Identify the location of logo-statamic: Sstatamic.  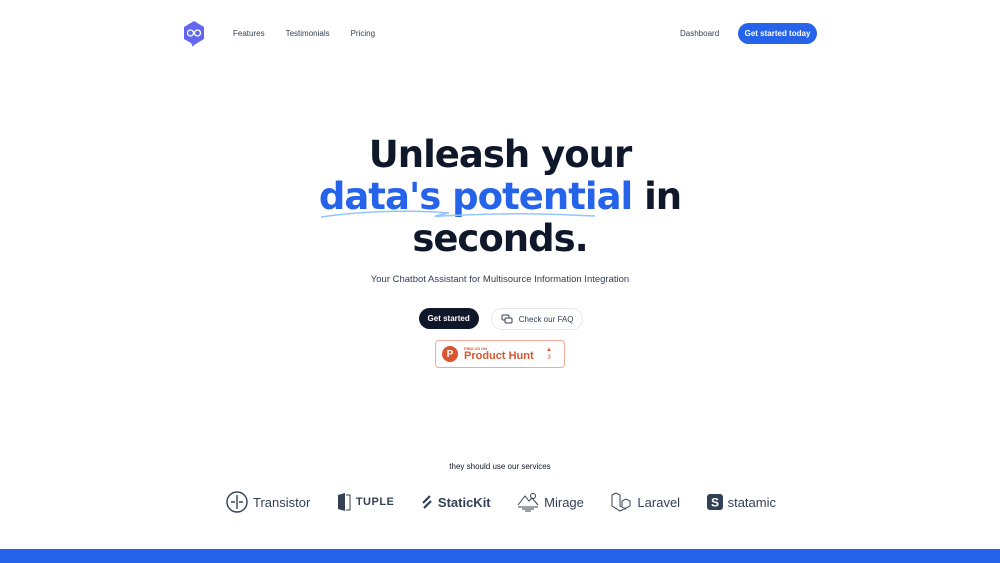
(741, 502).